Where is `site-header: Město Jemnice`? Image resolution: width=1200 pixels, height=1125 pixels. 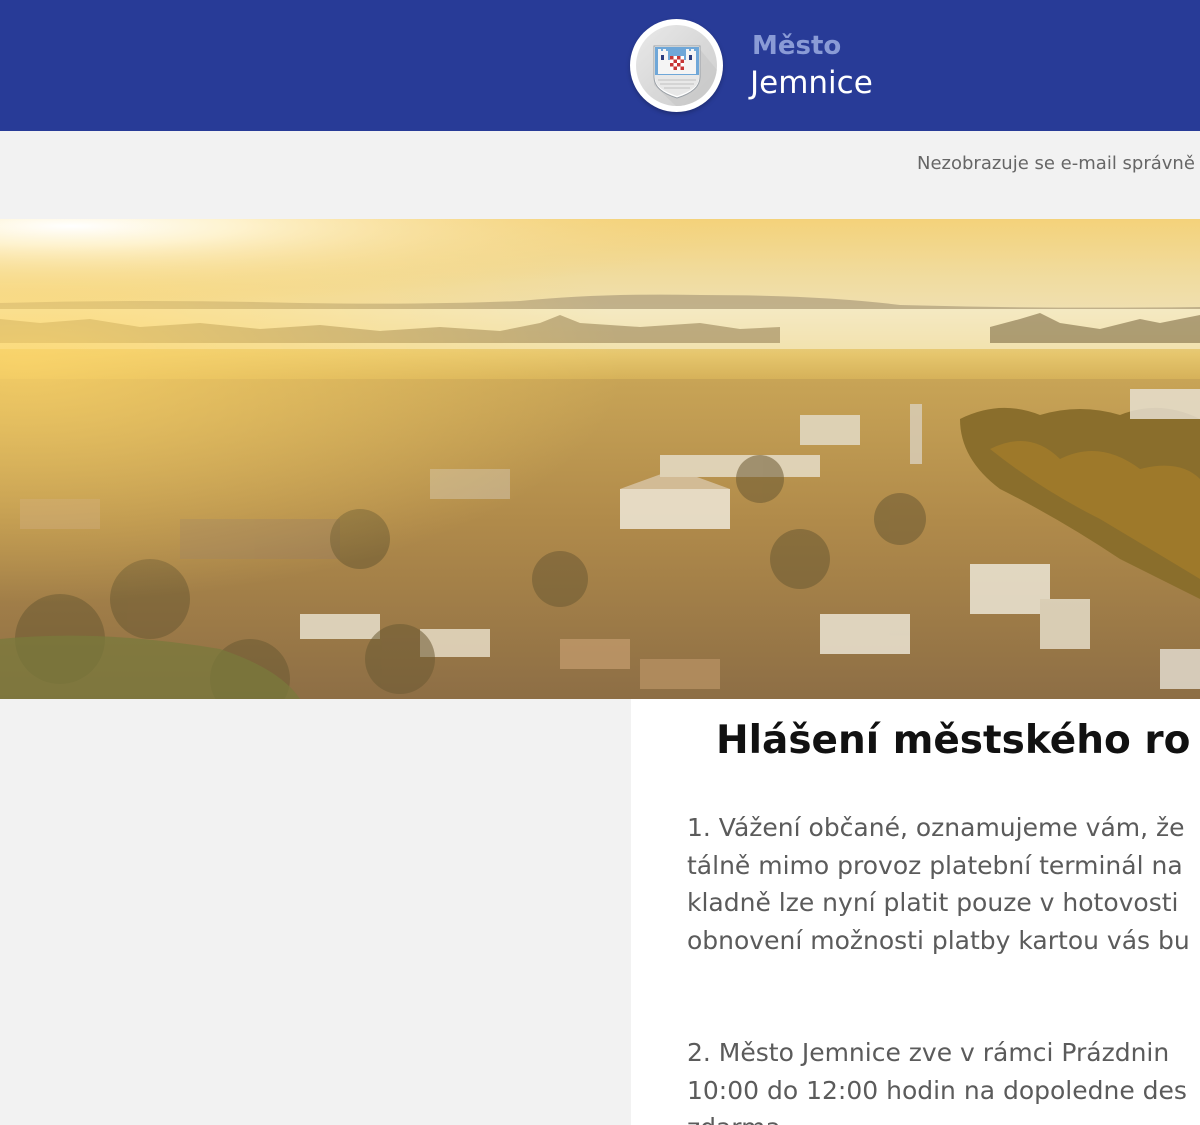 site-header: Město Jemnice is located at coordinates (600, 65).